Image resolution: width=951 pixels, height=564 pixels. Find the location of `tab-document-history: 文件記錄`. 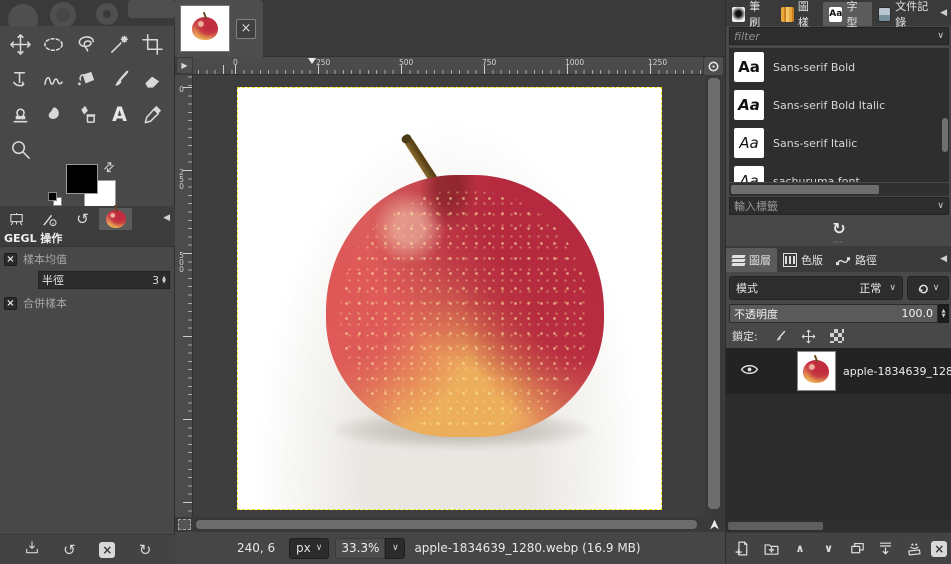

tab-document-history: 文件記錄 is located at coordinates (906, 14).